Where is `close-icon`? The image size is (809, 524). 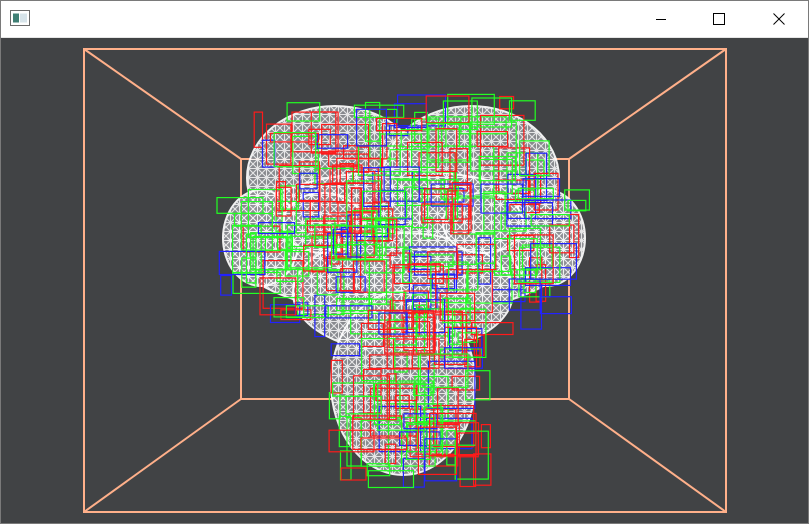 close-icon is located at coordinates (779, 19).